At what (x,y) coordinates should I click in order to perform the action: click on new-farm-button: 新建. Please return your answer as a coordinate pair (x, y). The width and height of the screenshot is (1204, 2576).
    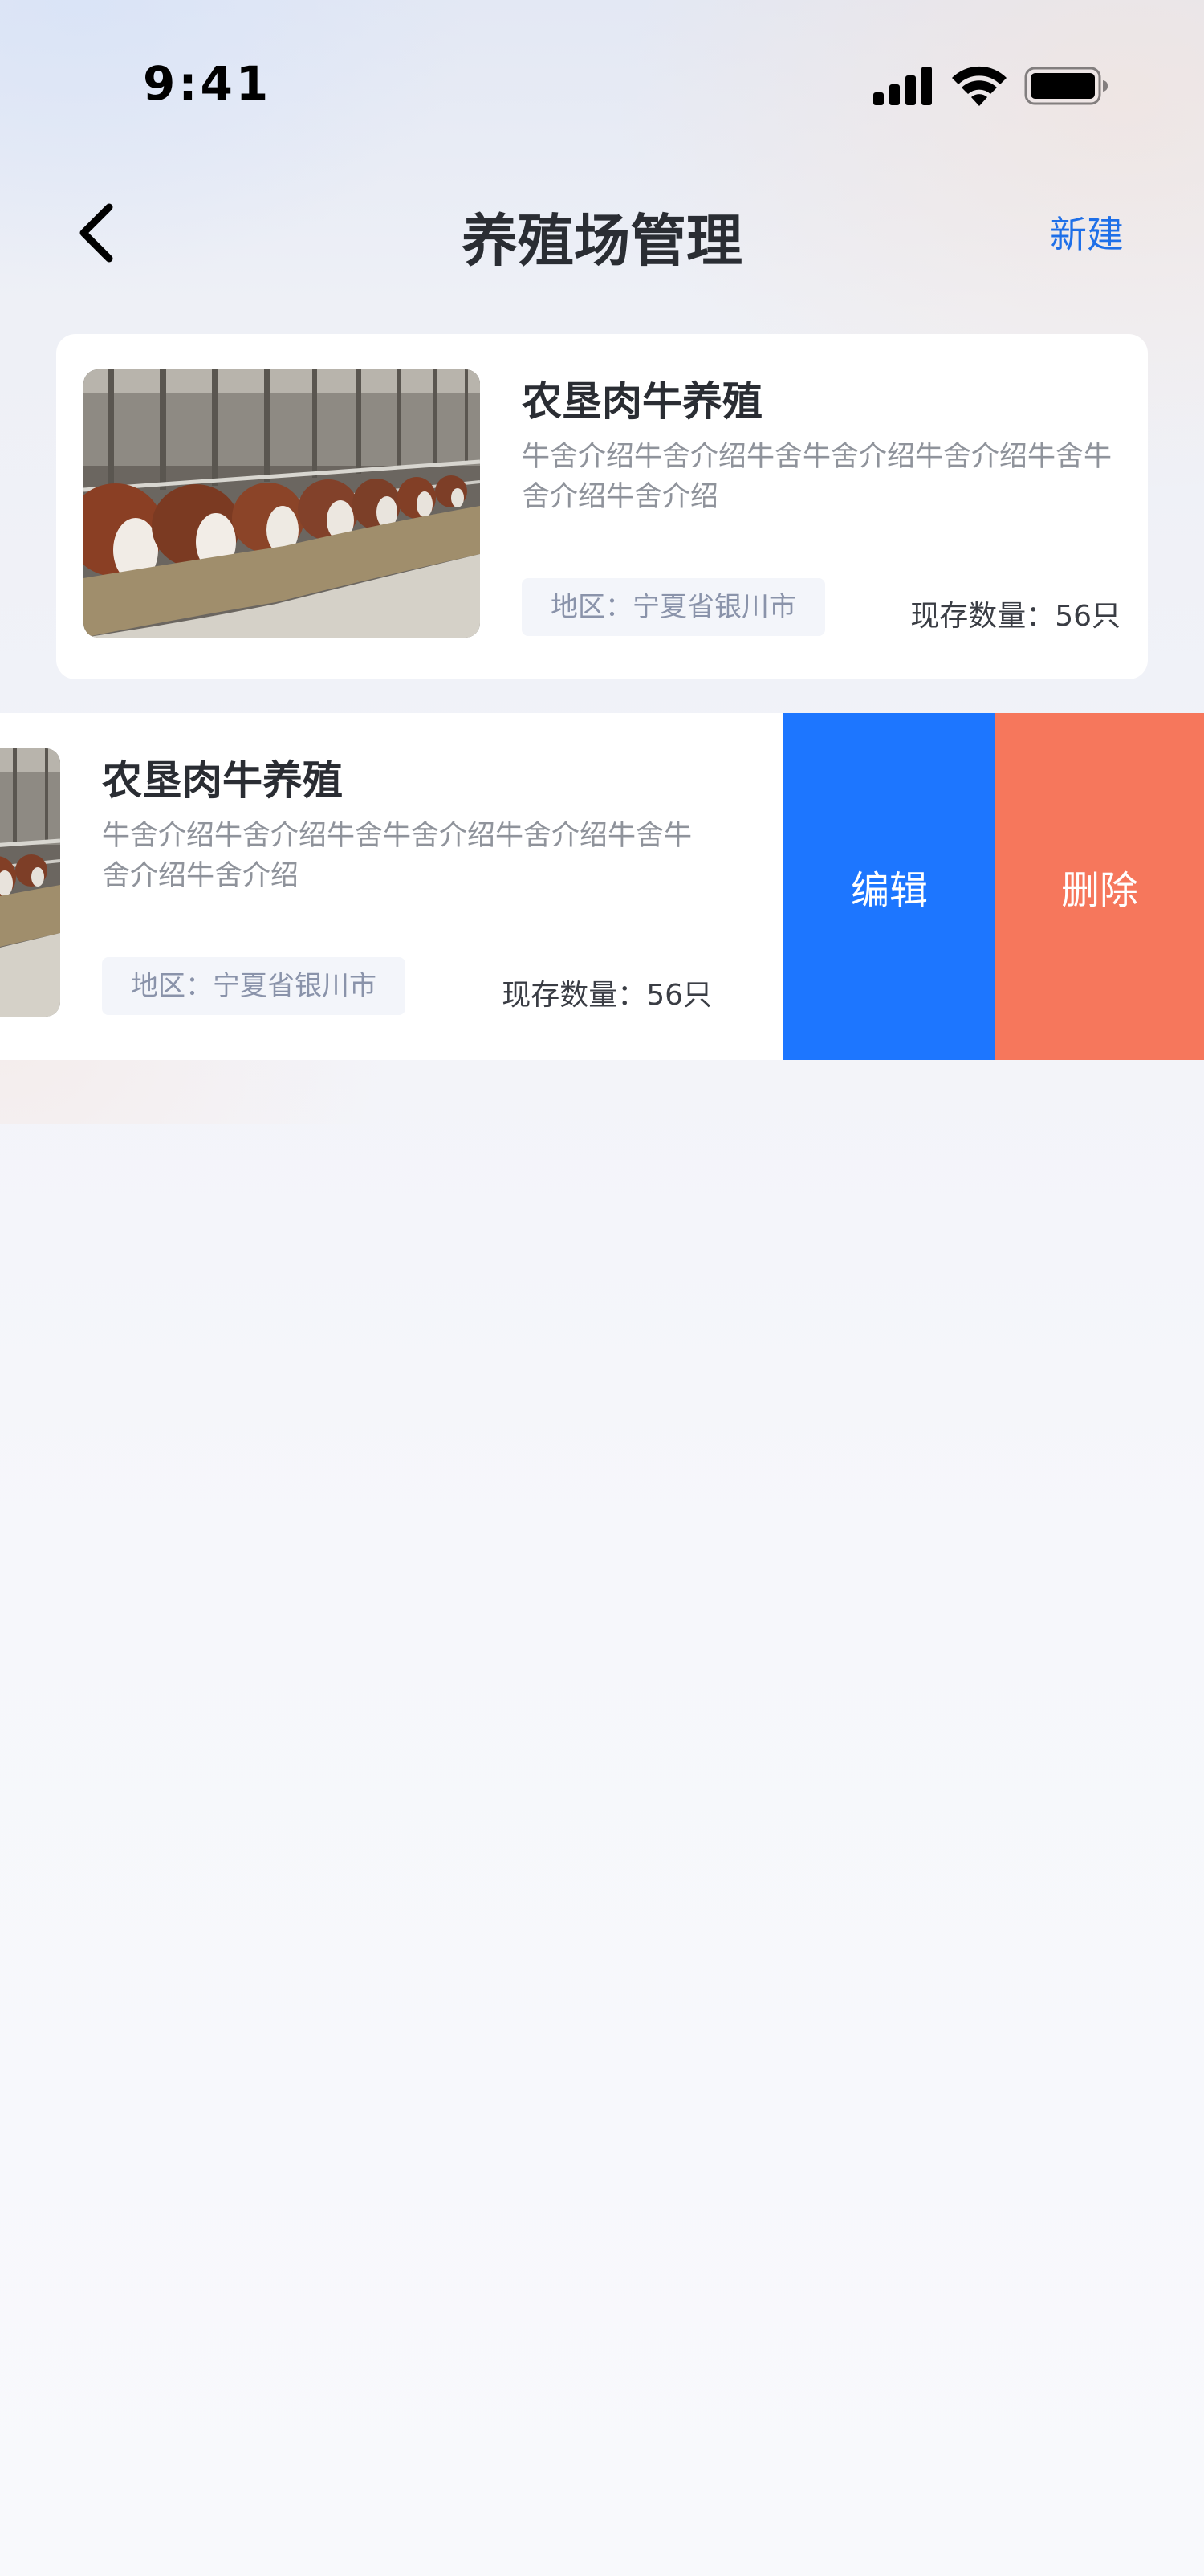
    Looking at the image, I should click on (1087, 232).